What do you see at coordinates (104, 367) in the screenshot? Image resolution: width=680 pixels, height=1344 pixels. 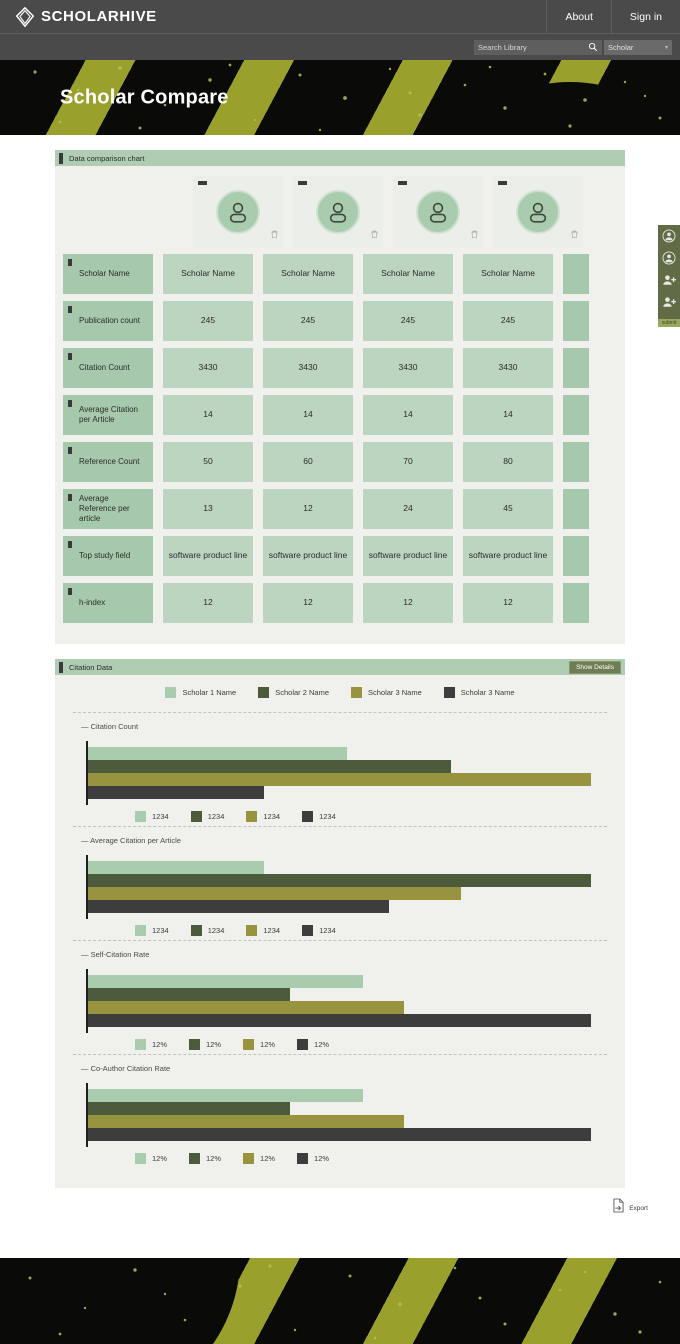 I see `row-label-text: Citation Count` at bounding box center [104, 367].